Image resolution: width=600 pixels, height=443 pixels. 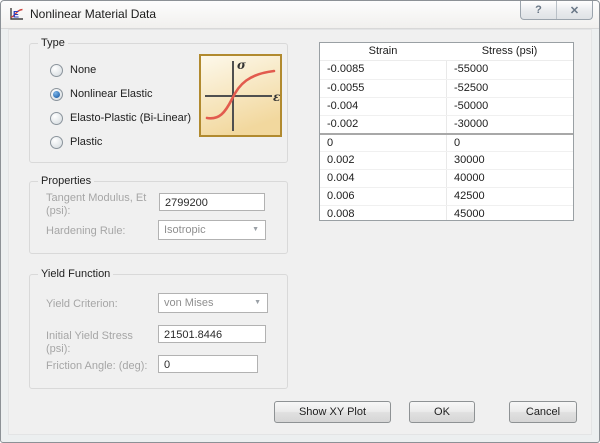 I want to click on table-row: -0.0055 -52500, so click(x=446, y=88).